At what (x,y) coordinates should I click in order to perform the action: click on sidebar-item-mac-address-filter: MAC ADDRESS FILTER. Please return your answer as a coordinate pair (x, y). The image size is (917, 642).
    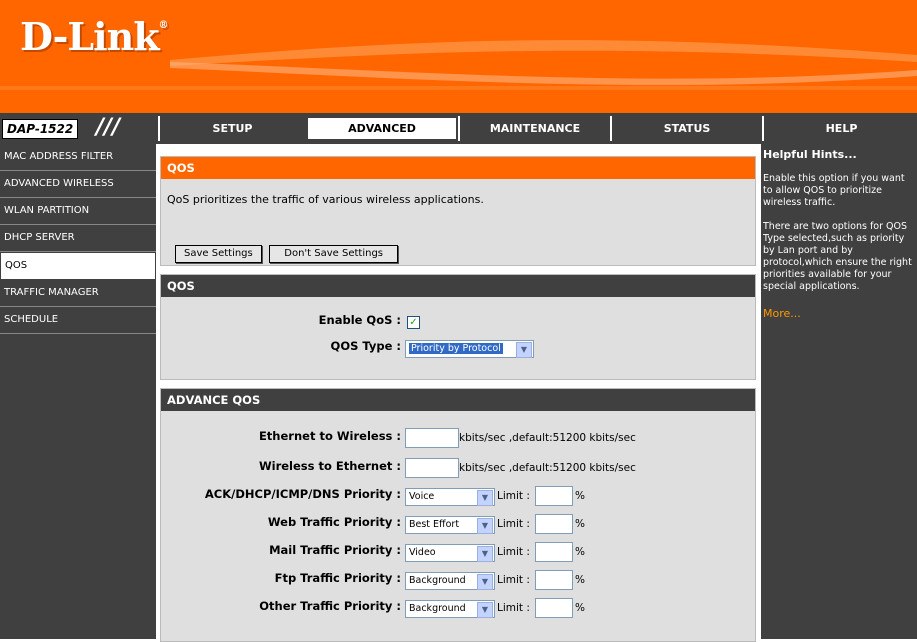
    Looking at the image, I should click on (78, 157).